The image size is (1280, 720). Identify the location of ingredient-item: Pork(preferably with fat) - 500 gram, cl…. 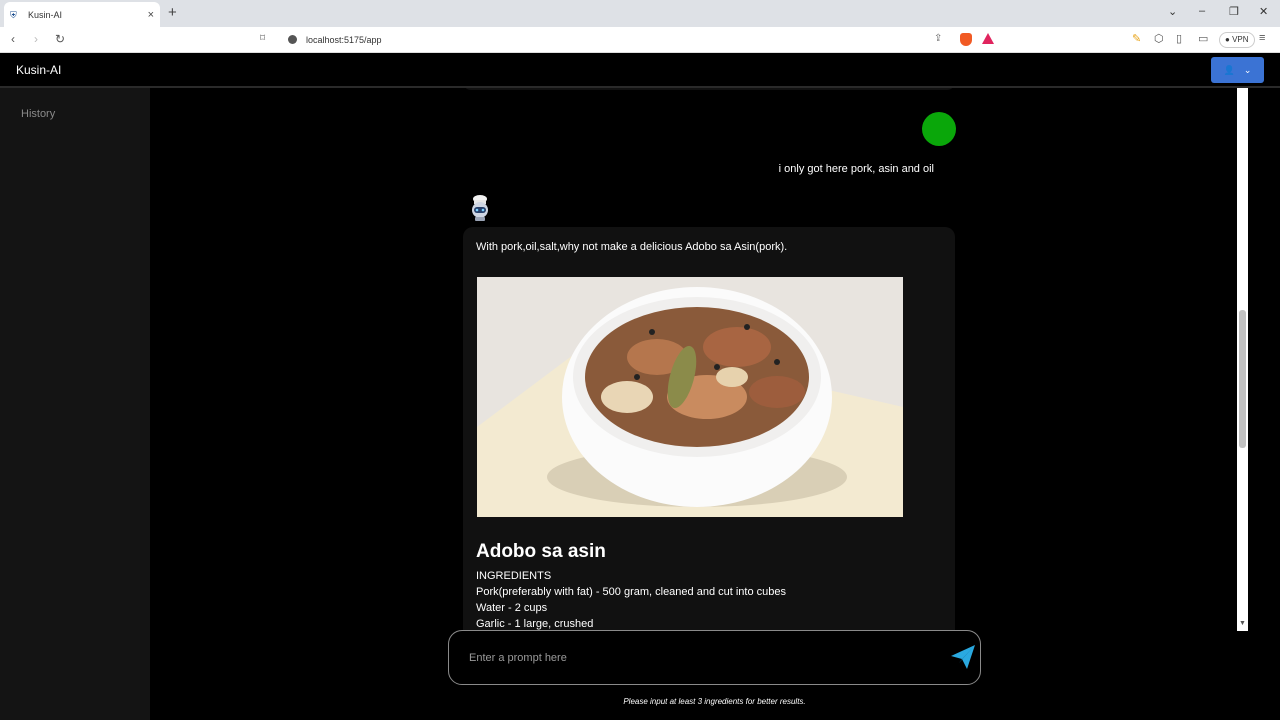
(631, 592).